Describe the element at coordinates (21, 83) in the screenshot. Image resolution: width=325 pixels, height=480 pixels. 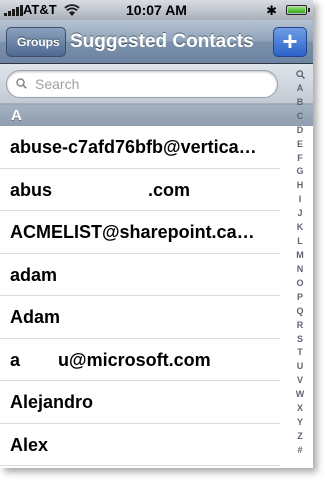
I see `search-icon` at that location.